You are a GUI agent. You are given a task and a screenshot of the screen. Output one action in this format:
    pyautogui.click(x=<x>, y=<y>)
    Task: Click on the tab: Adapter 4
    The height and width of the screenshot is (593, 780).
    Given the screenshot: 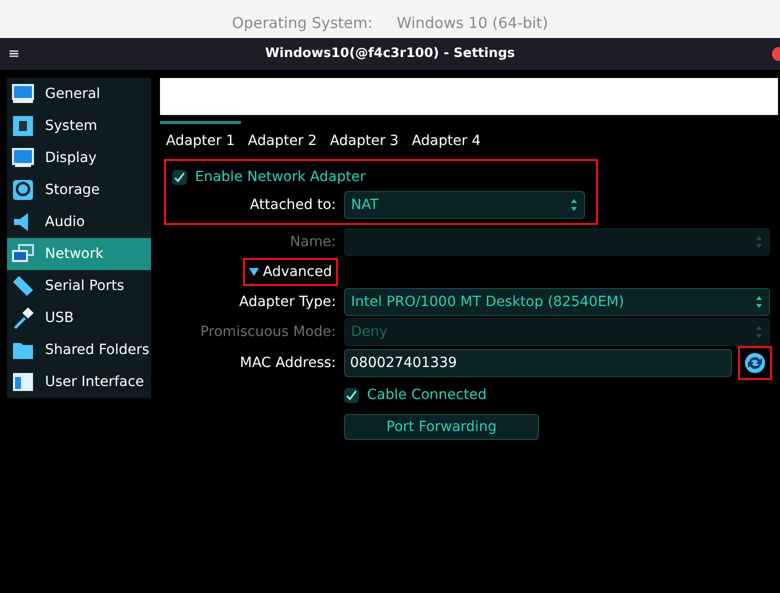 What is the action you would take?
    pyautogui.click(x=446, y=138)
    